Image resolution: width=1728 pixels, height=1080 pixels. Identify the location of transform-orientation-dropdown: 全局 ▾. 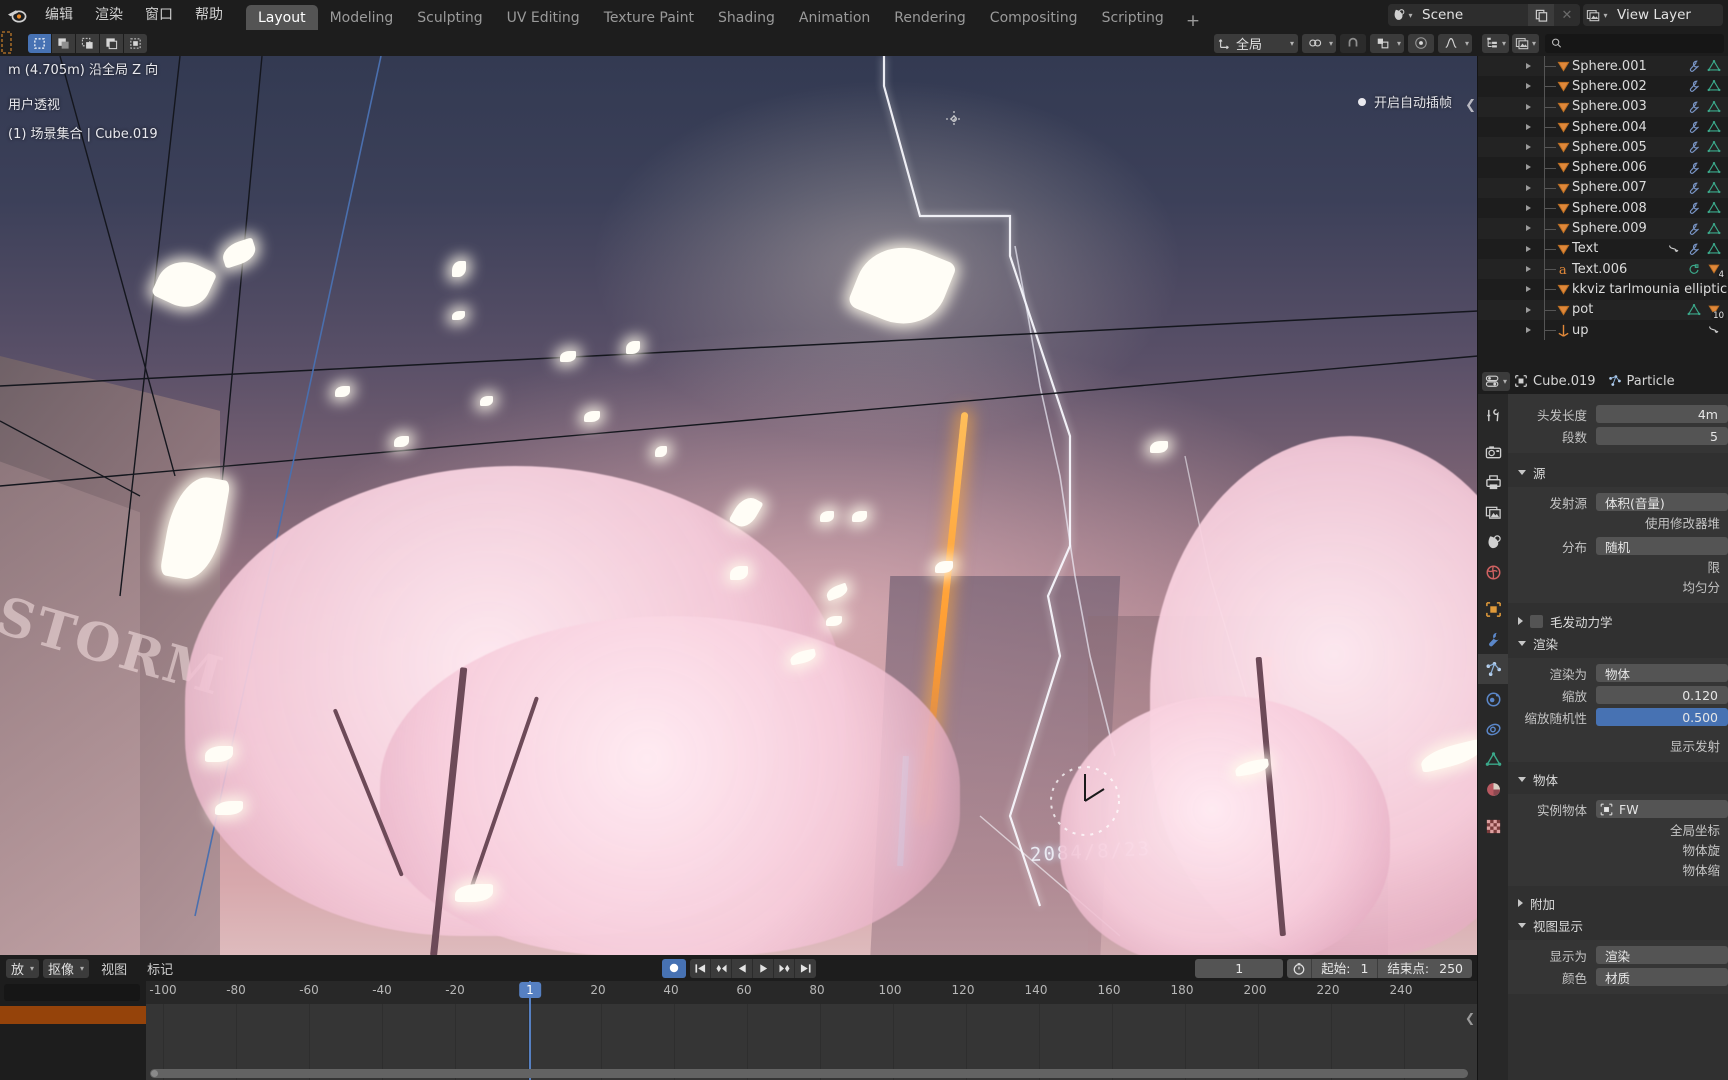
(1255, 43).